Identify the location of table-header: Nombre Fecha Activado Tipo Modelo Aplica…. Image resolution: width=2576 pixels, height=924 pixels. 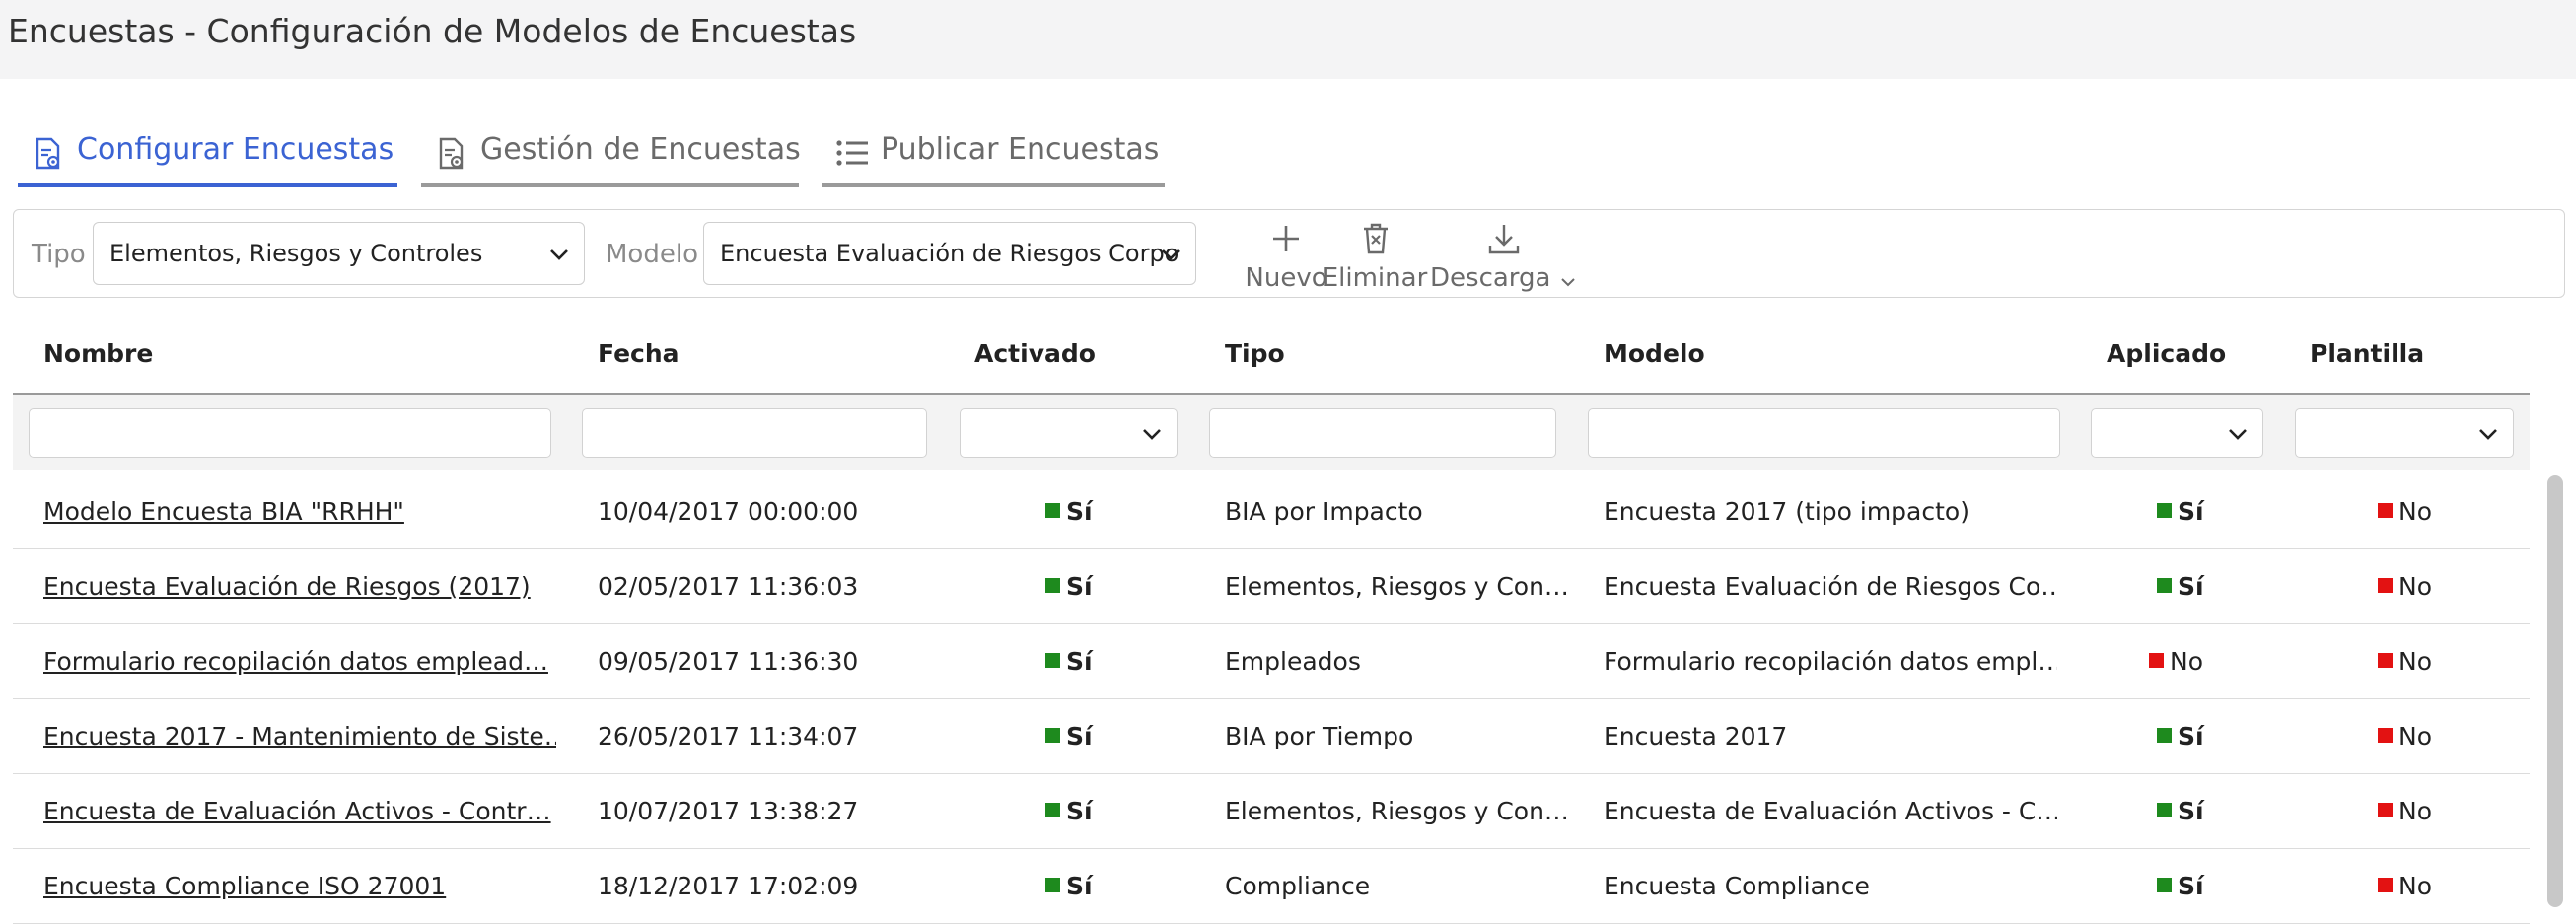
(1271, 358).